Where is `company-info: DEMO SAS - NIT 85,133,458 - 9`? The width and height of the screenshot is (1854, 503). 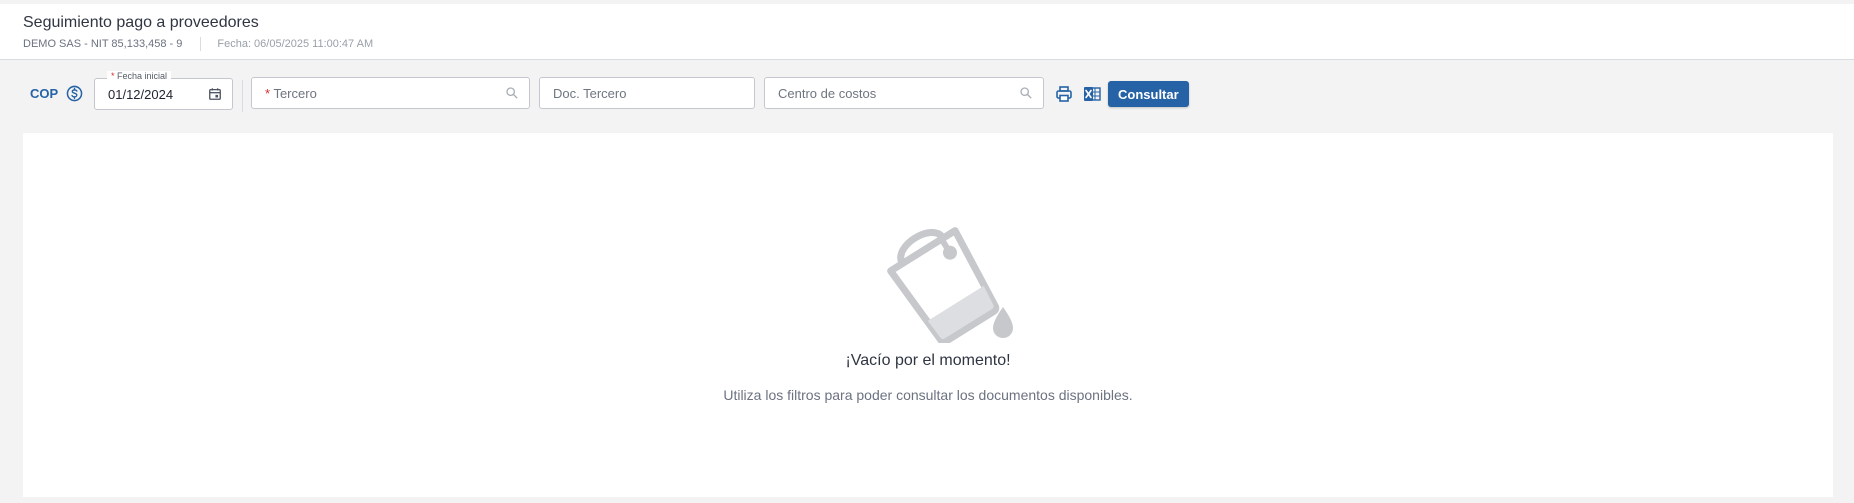 company-info: DEMO SAS - NIT 85,133,458 - 9 is located at coordinates (103, 44).